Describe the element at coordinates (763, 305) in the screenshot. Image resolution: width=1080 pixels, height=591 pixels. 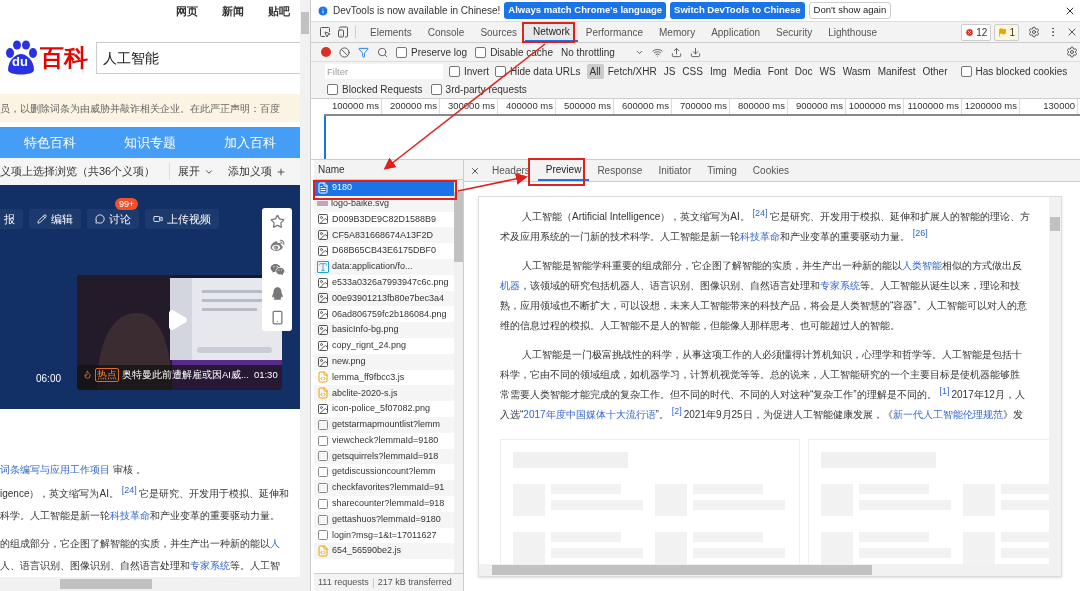
I see `body-text: 熟，应用领域也不断扩大，可以设想，未来人工智能带来的科技产品，将会是人类智慧的“容器”。人工智能可以对人的意` at that location.